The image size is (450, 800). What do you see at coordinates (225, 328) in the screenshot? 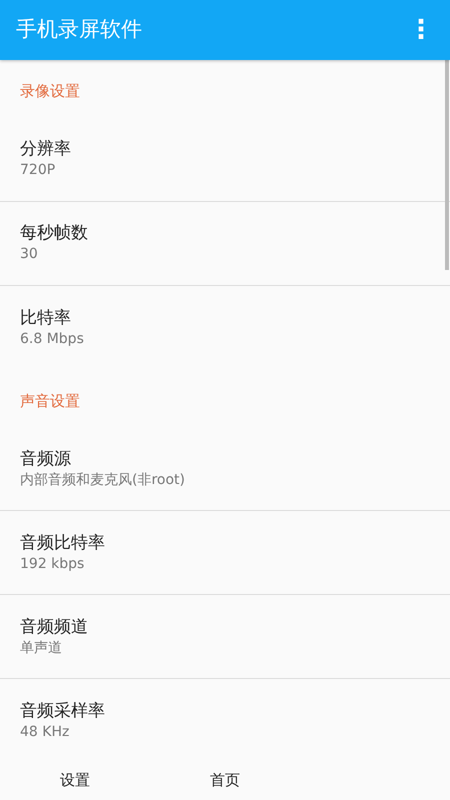
I see `preference-item: 比特率 6.8 Mbps` at bounding box center [225, 328].